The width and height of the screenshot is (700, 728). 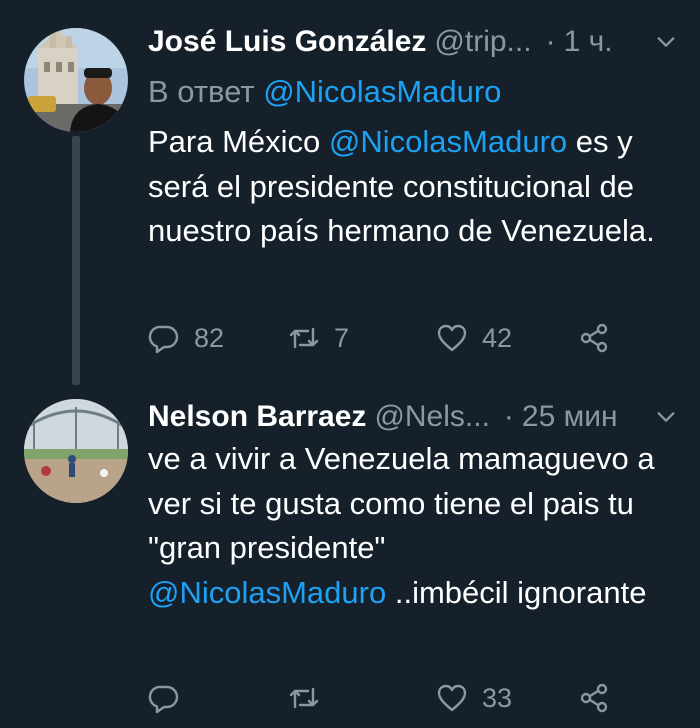 I want to click on retweet-button, so click(x=304, y=698).